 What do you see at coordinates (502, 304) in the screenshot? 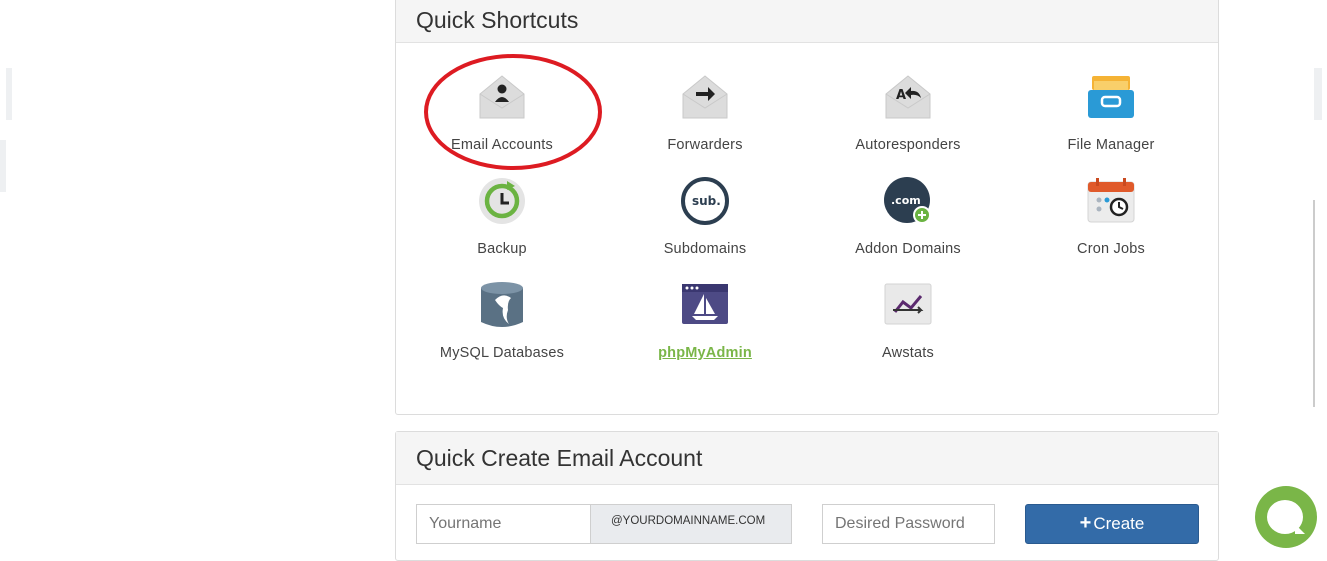
I see `database-dolphin-icon` at bounding box center [502, 304].